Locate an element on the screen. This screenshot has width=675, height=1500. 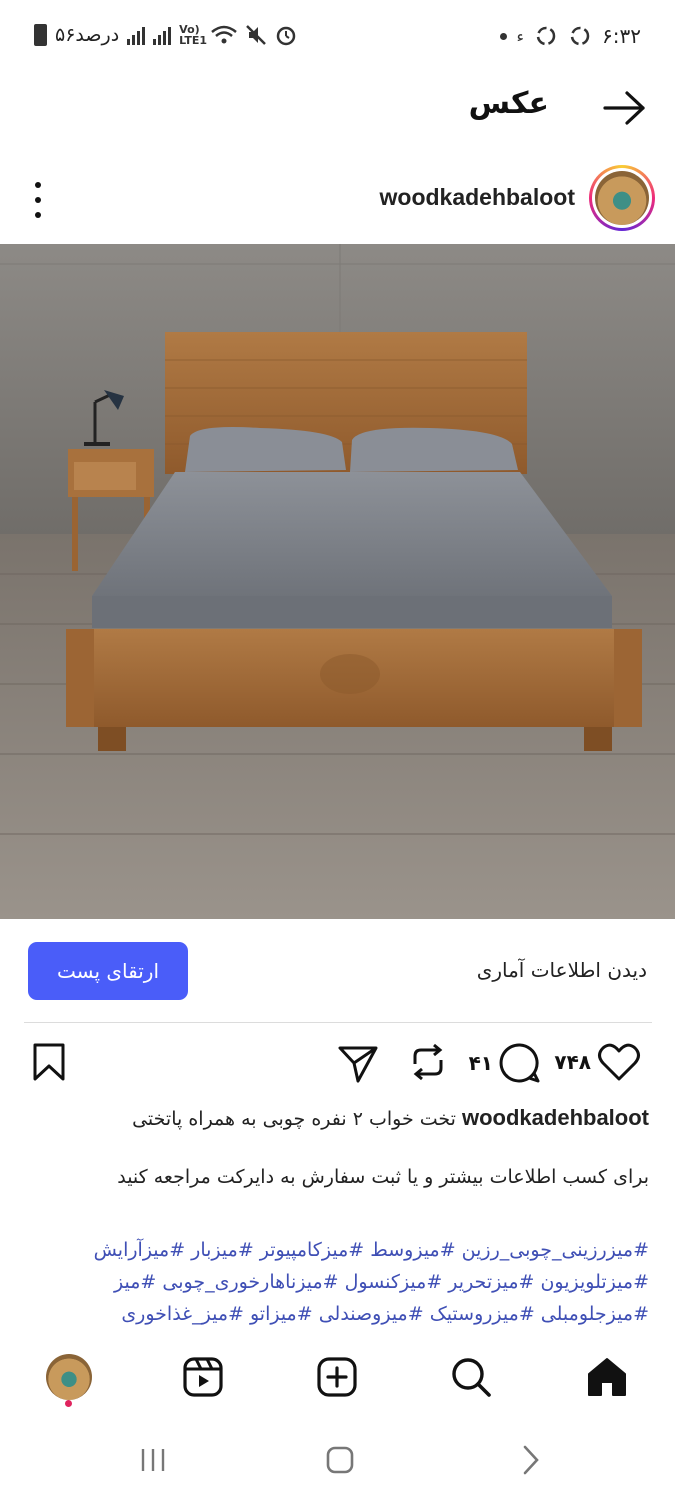
comment-button: ۴۱ is located at coordinates (505, 1063).